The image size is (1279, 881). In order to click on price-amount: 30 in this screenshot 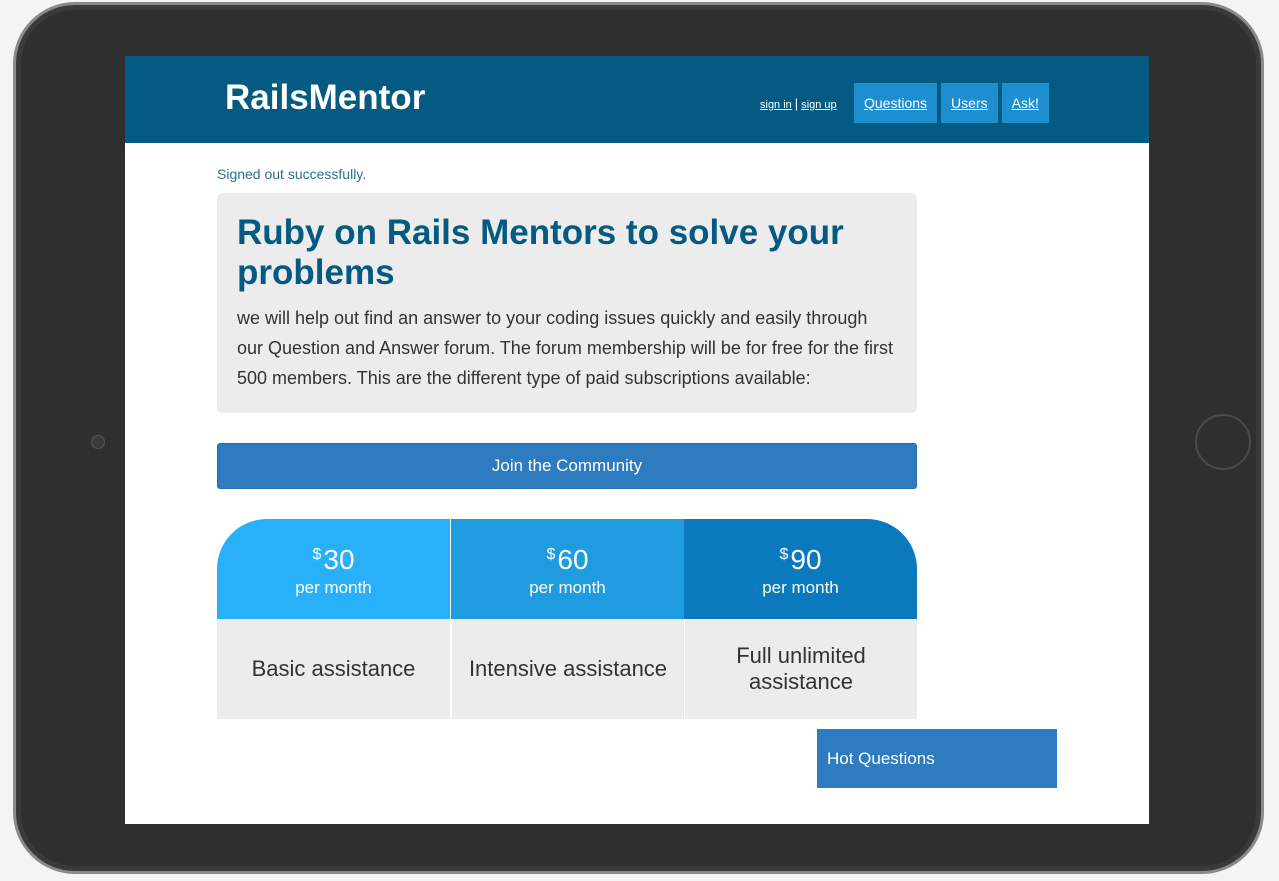, I will do `click(339, 559)`.